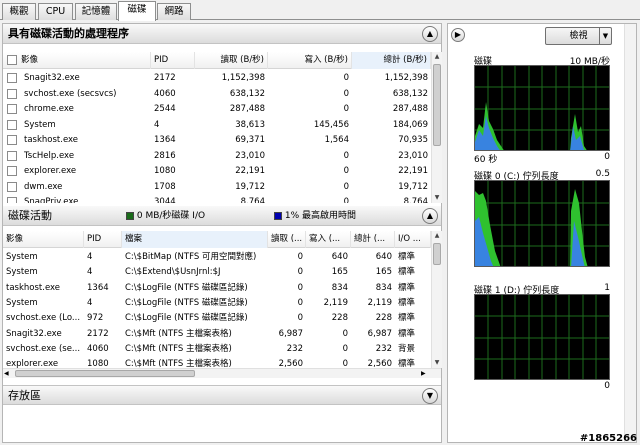 The height and width of the screenshot is (445, 640). I want to click on disk-activity-hscrollbar: ◀ ▶, so click(222, 373).